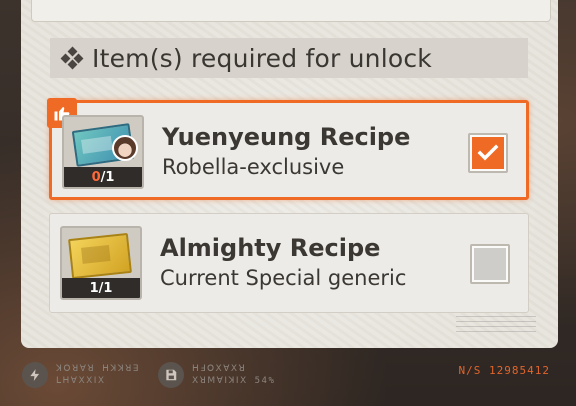 The height and width of the screenshot is (406, 576). Describe the element at coordinates (253, 167) in the screenshot. I see `item-description: Robella-exclusive` at that location.